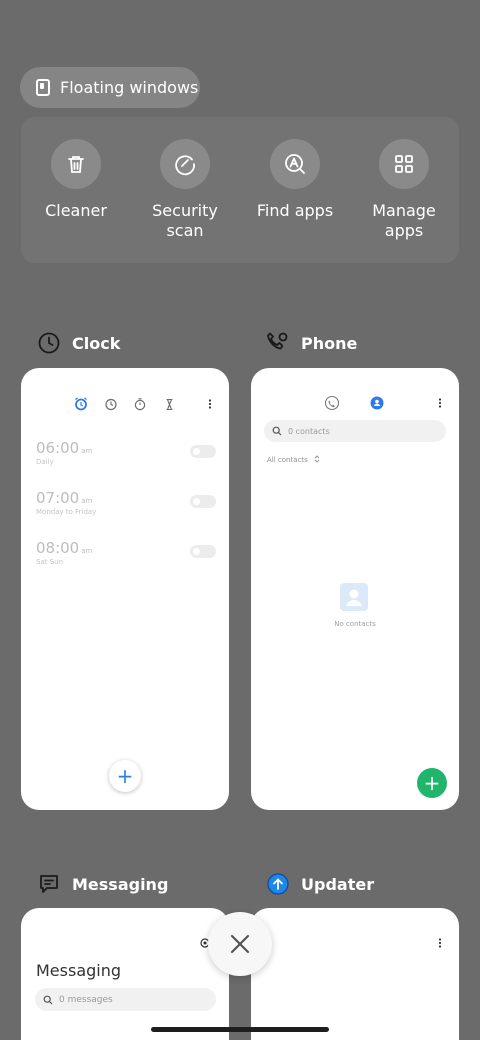 This screenshot has width=480, height=1040. What do you see at coordinates (295, 210) in the screenshot?
I see `find-apps-label: Find apps` at bounding box center [295, 210].